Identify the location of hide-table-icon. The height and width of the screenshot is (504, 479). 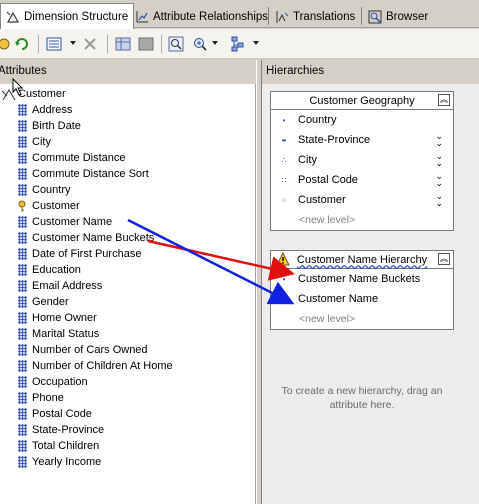
(146, 44).